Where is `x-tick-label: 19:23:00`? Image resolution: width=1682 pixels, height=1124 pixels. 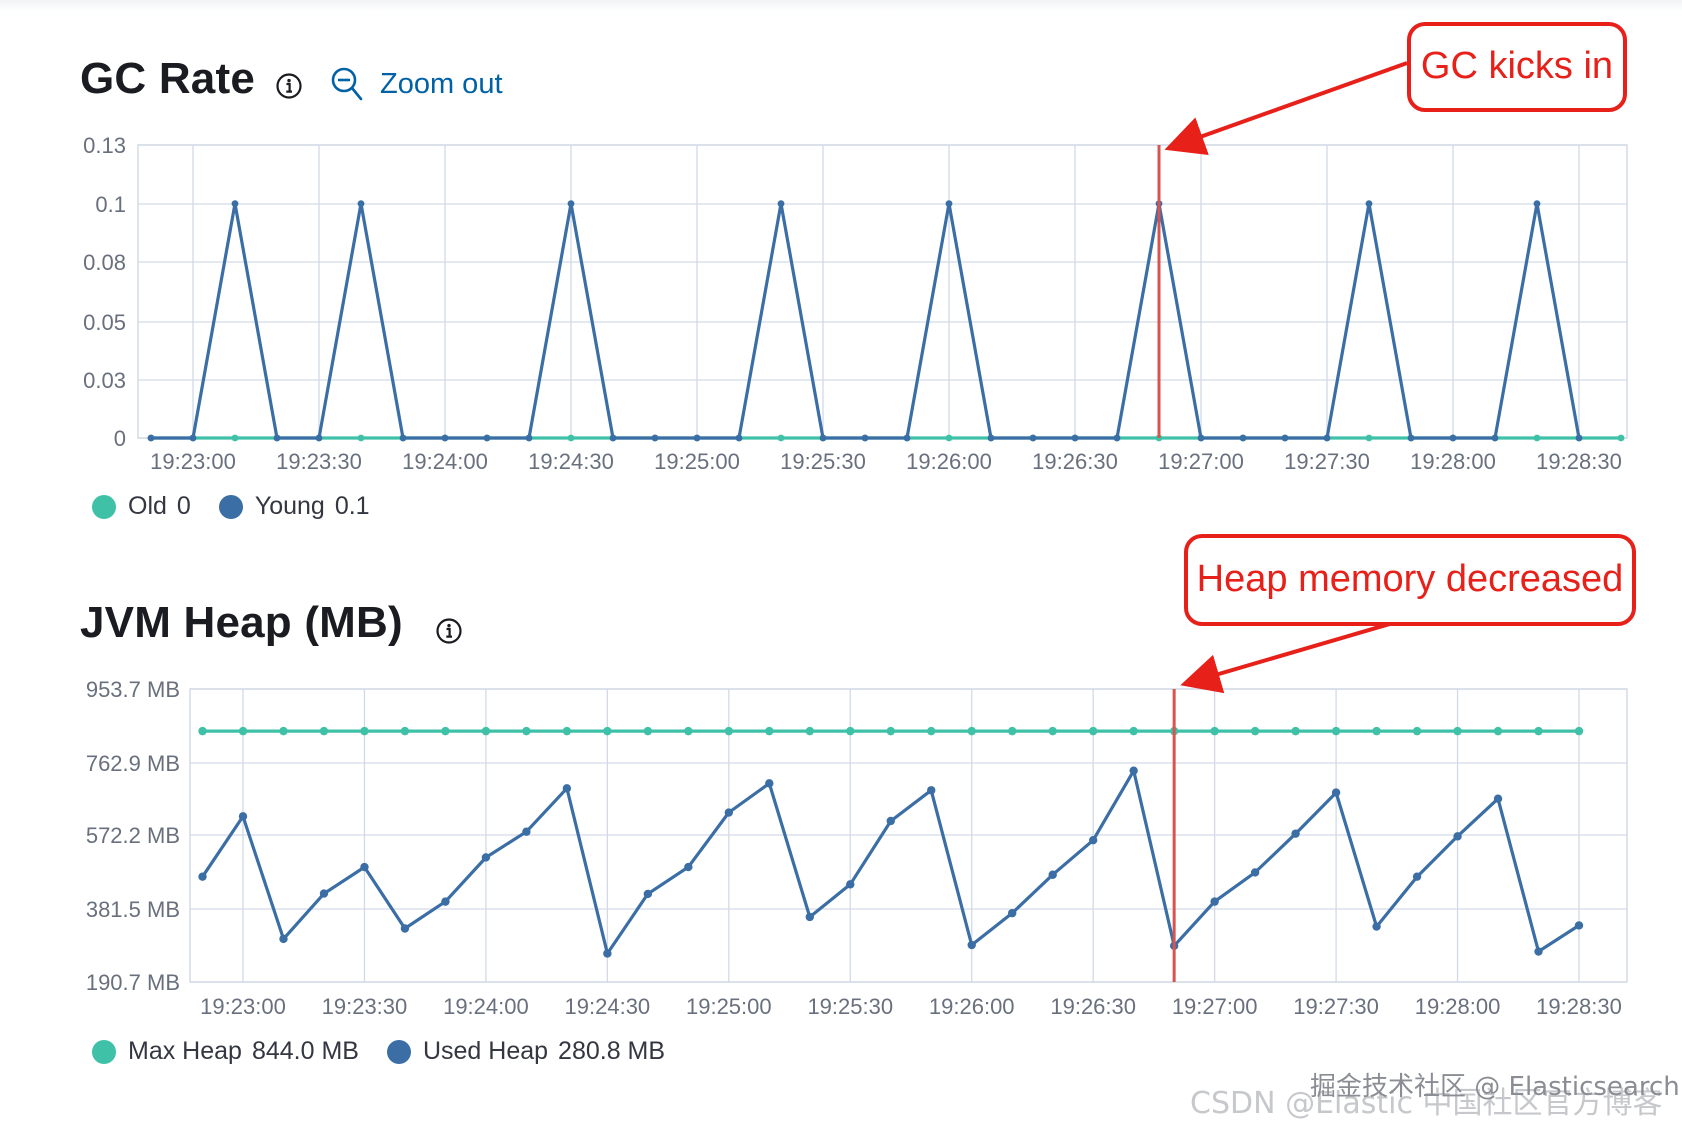 x-tick-label: 19:23:00 is located at coordinates (193, 461).